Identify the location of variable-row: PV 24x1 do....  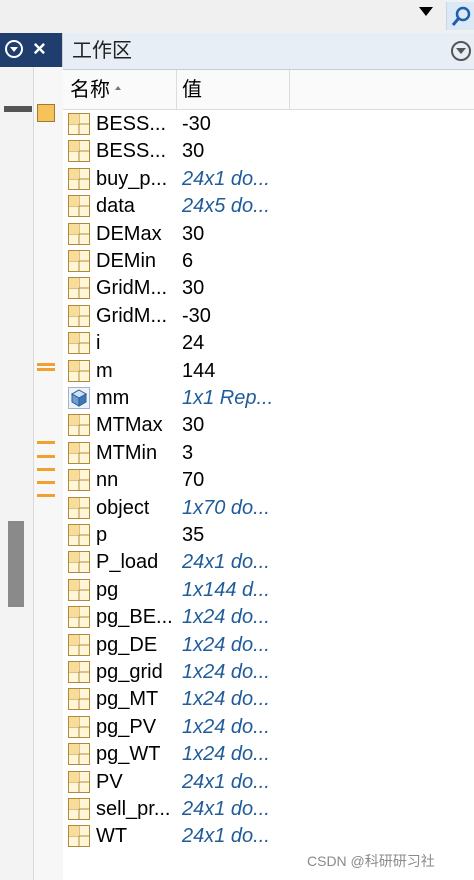
(268, 782).